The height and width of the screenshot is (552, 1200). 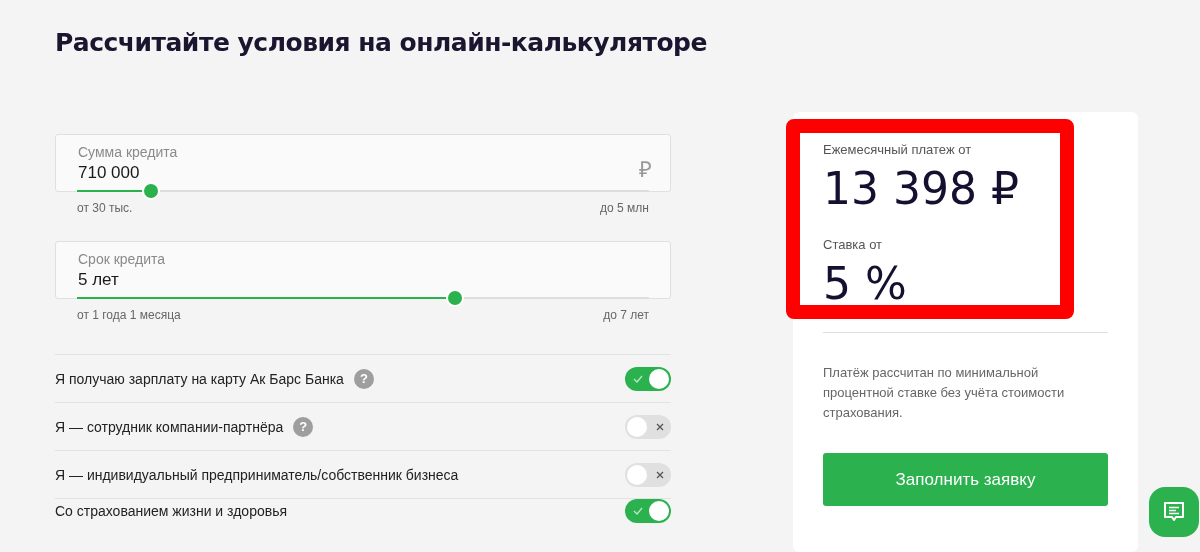 What do you see at coordinates (363, 270) in the screenshot?
I see `input-field: Срок кредита 5 лет` at bounding box center [363, 270].